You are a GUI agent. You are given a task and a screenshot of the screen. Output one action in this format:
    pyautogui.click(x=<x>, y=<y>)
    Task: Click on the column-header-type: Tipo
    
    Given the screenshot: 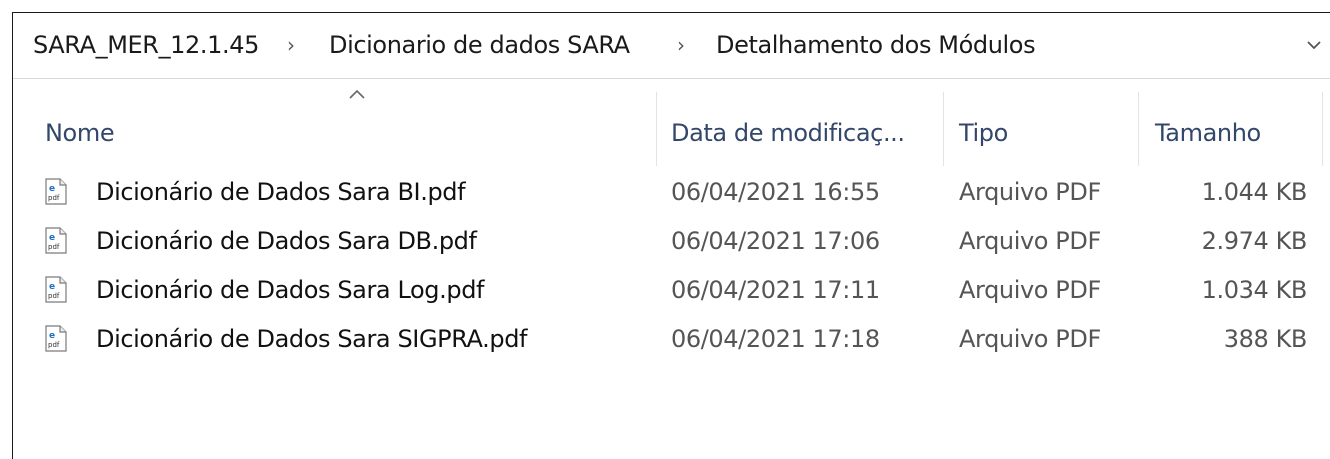 What is the action you would take?
    pyautogui.click(x=983, y=133)
    